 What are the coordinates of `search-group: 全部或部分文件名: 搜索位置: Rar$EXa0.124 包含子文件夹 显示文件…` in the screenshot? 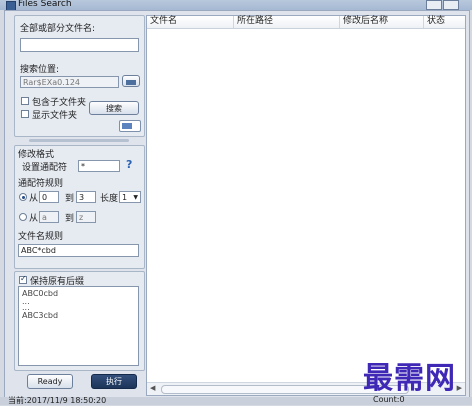 It's located at (79, 76).